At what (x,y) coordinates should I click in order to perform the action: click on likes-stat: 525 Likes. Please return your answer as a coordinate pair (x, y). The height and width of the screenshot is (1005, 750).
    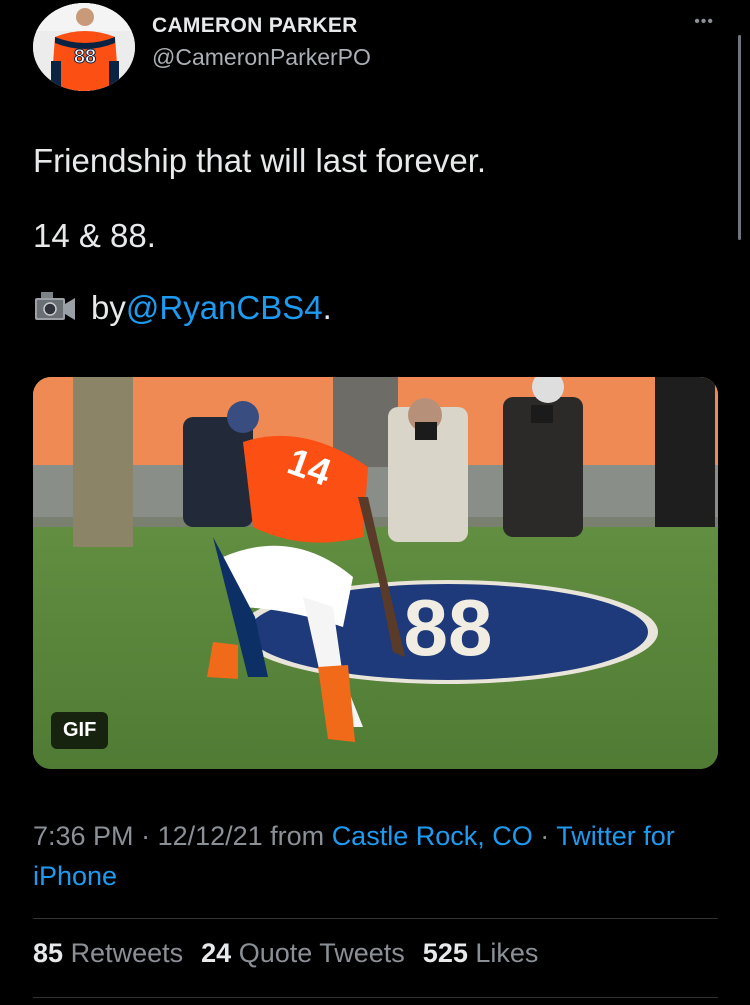
    Looking at the image, I should click on (481, 953).